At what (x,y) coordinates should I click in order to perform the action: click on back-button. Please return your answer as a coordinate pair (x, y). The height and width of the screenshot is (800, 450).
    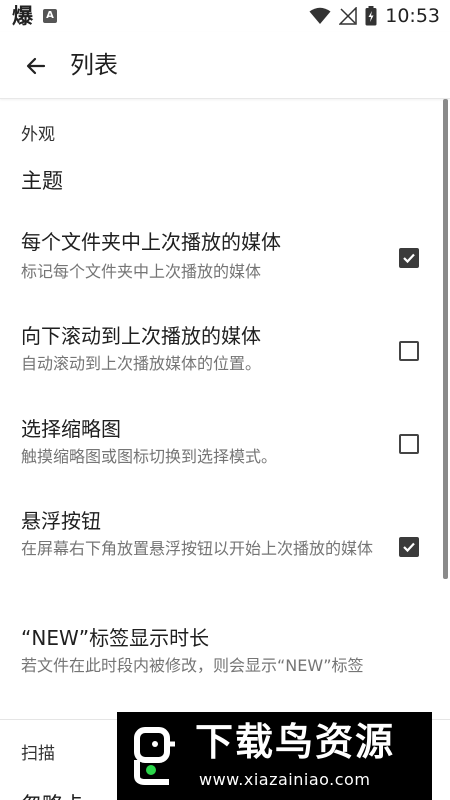
    Looking at the image, I should click on (36, 66).